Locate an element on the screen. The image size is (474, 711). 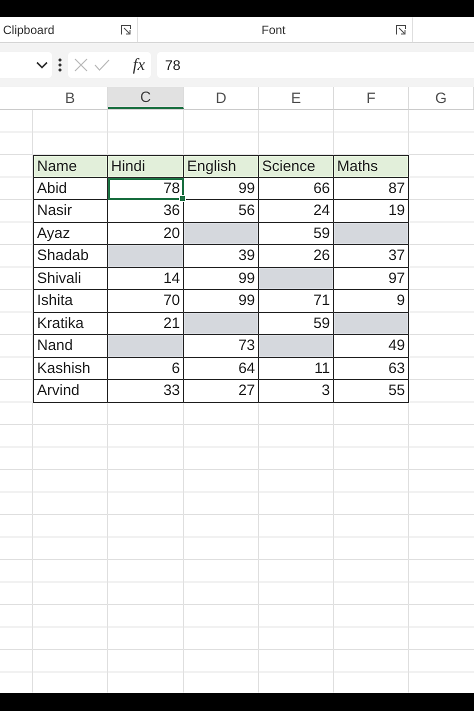
table-cell: 14 is located at coordinates (146, 279).